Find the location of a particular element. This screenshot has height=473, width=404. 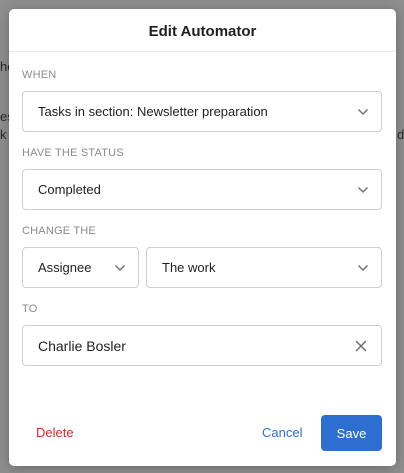

when-label: WHEN is located at coordinates (39, 75).